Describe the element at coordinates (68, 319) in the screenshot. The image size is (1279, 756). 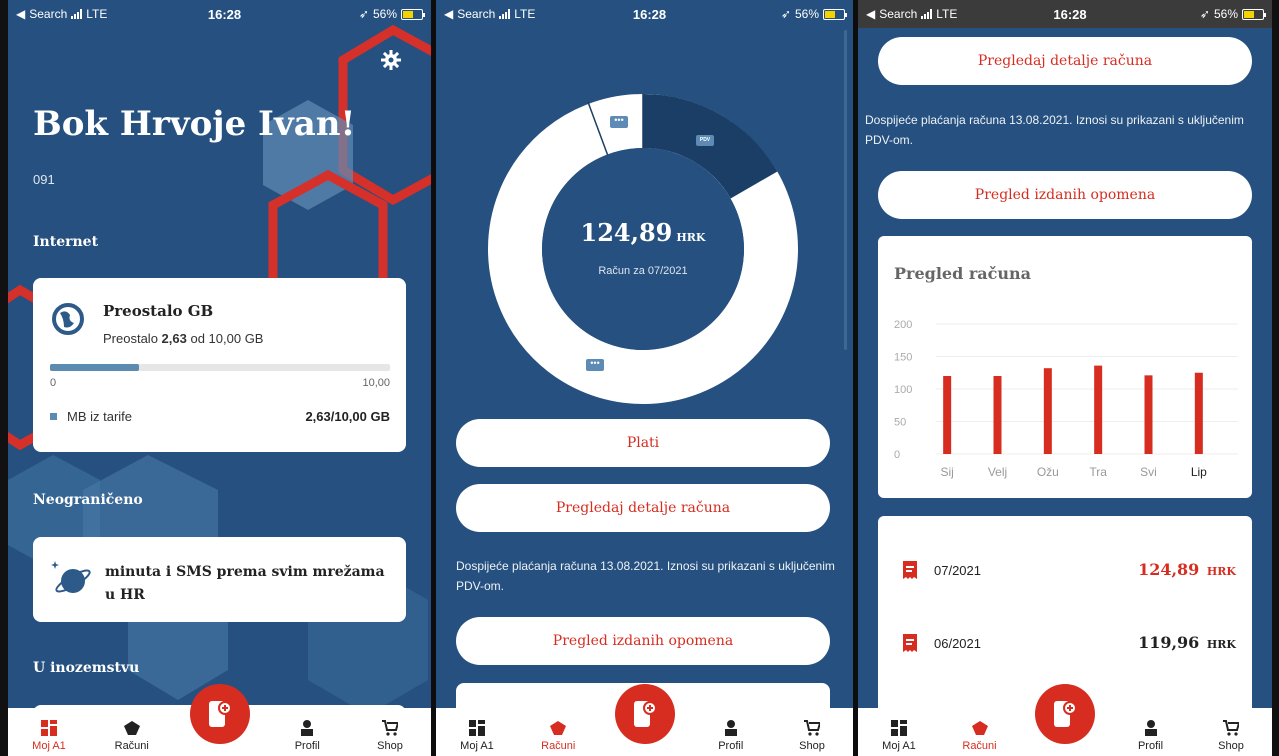
I see `globe-icon` at that location.